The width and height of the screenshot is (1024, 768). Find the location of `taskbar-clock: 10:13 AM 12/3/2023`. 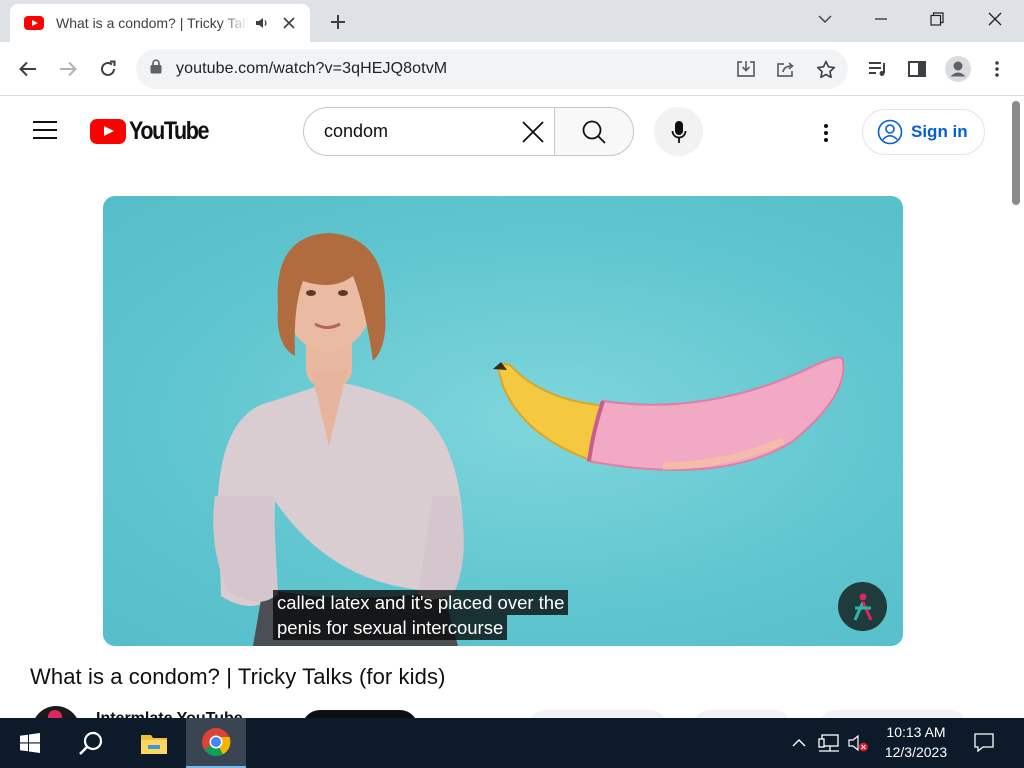

taskbar-clock: 10:13 AM 12/3/2023 is located at coordinates (916, 742).